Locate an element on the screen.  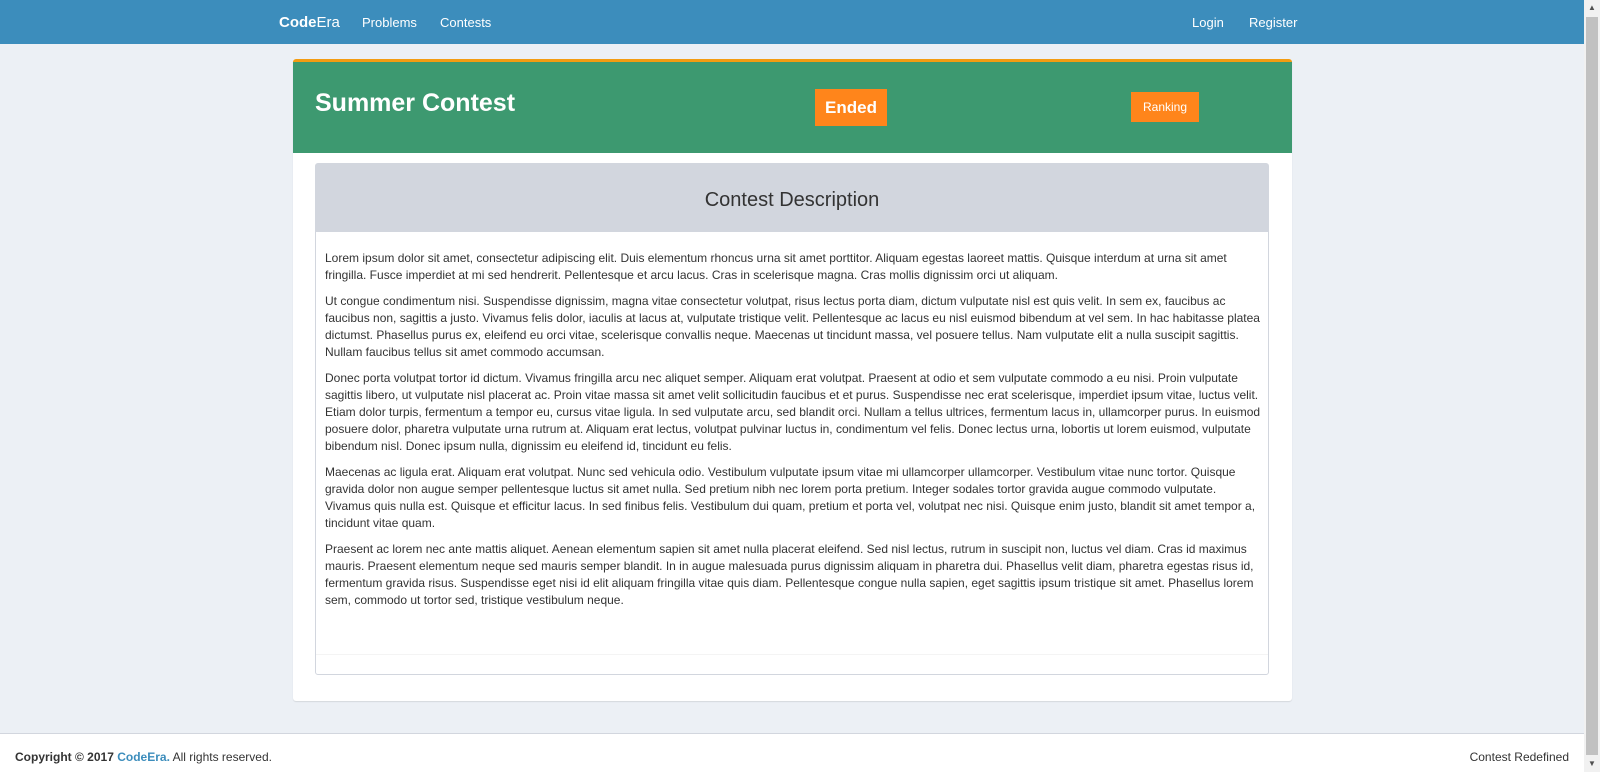
codeera-footer-link: CodeEra. is located at coordinates (143, 757).